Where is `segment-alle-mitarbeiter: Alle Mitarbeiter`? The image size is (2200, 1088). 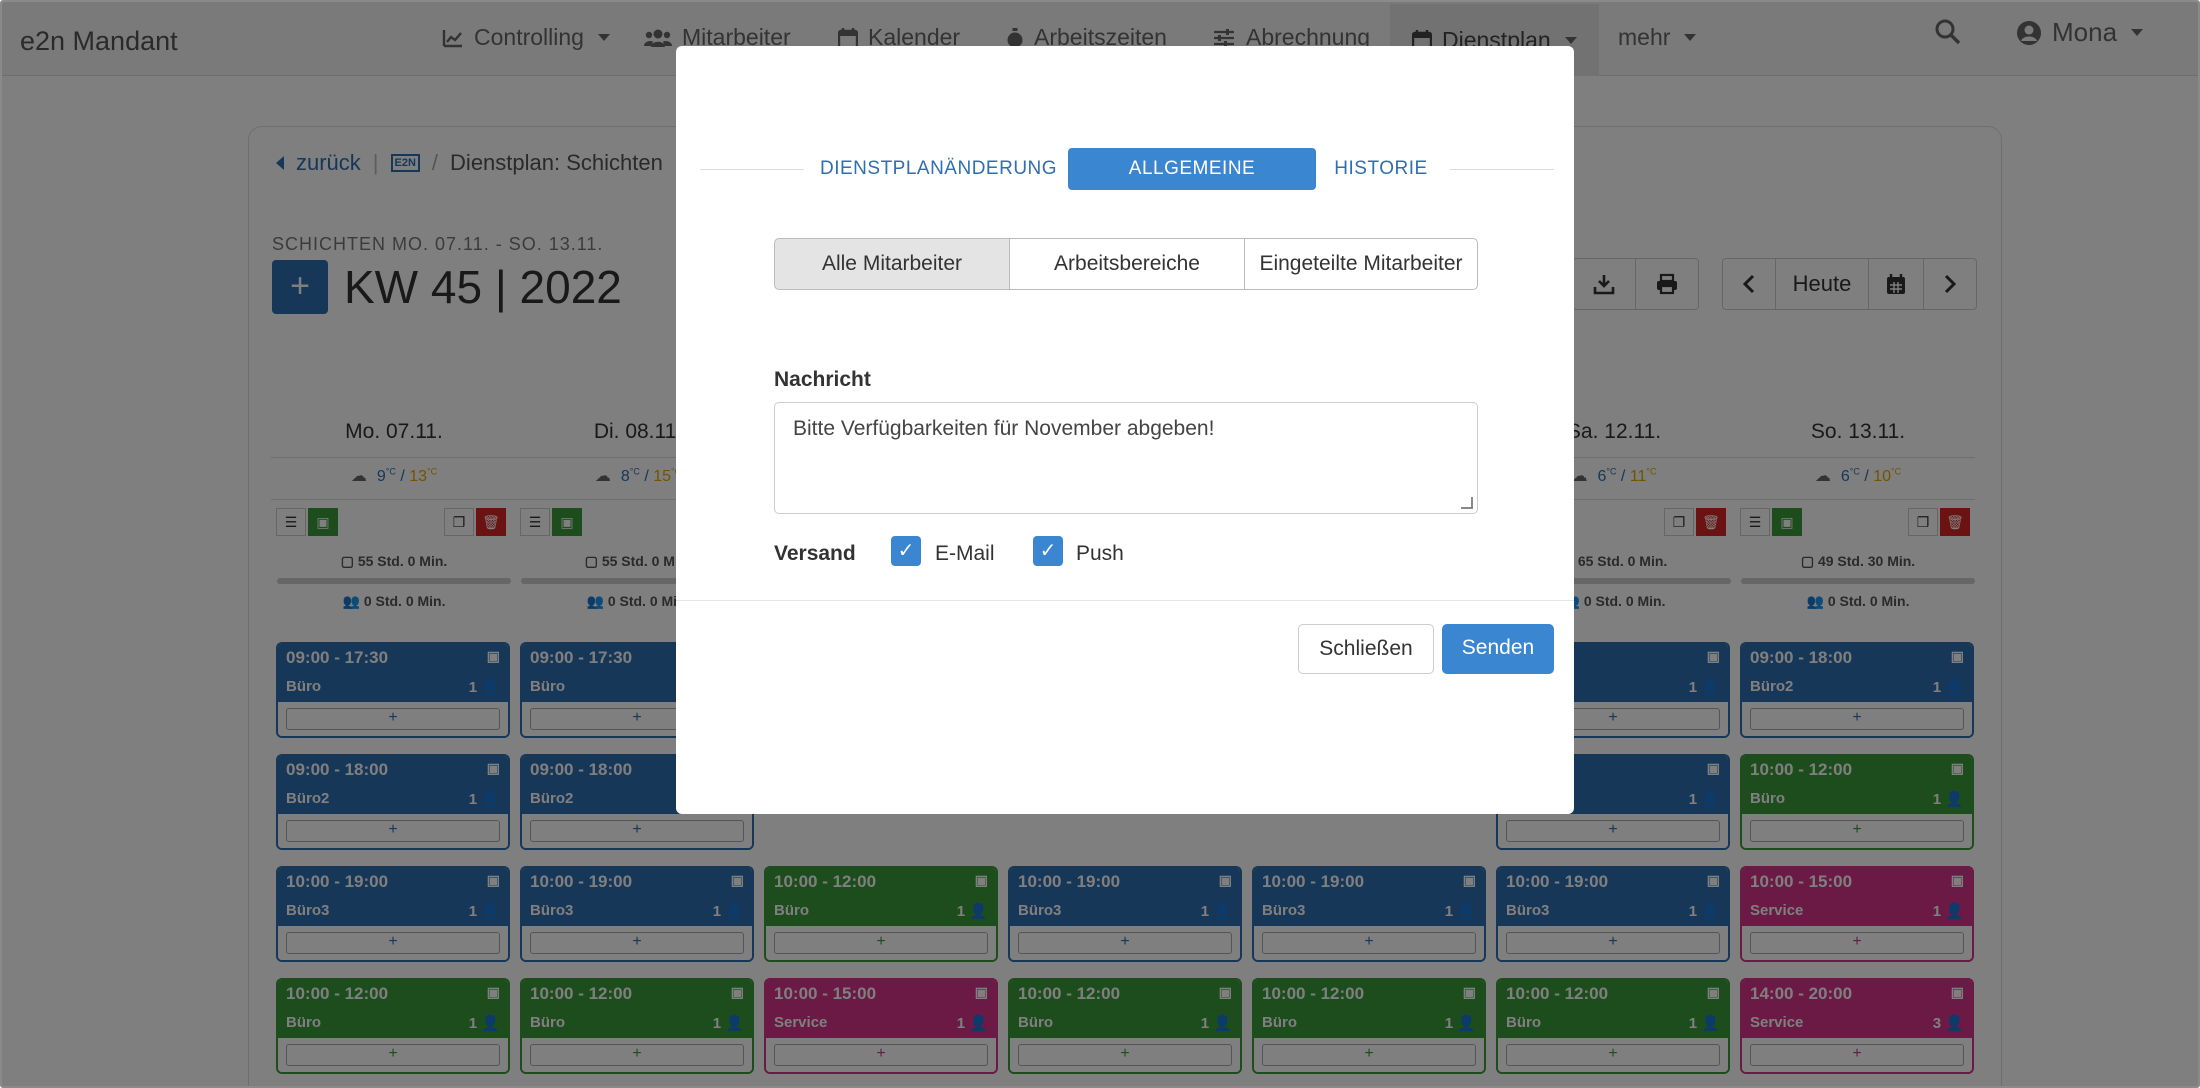 segment-alle-mitarbeiter: Alle Mitarbeiter is located at coordinates (892, 264).